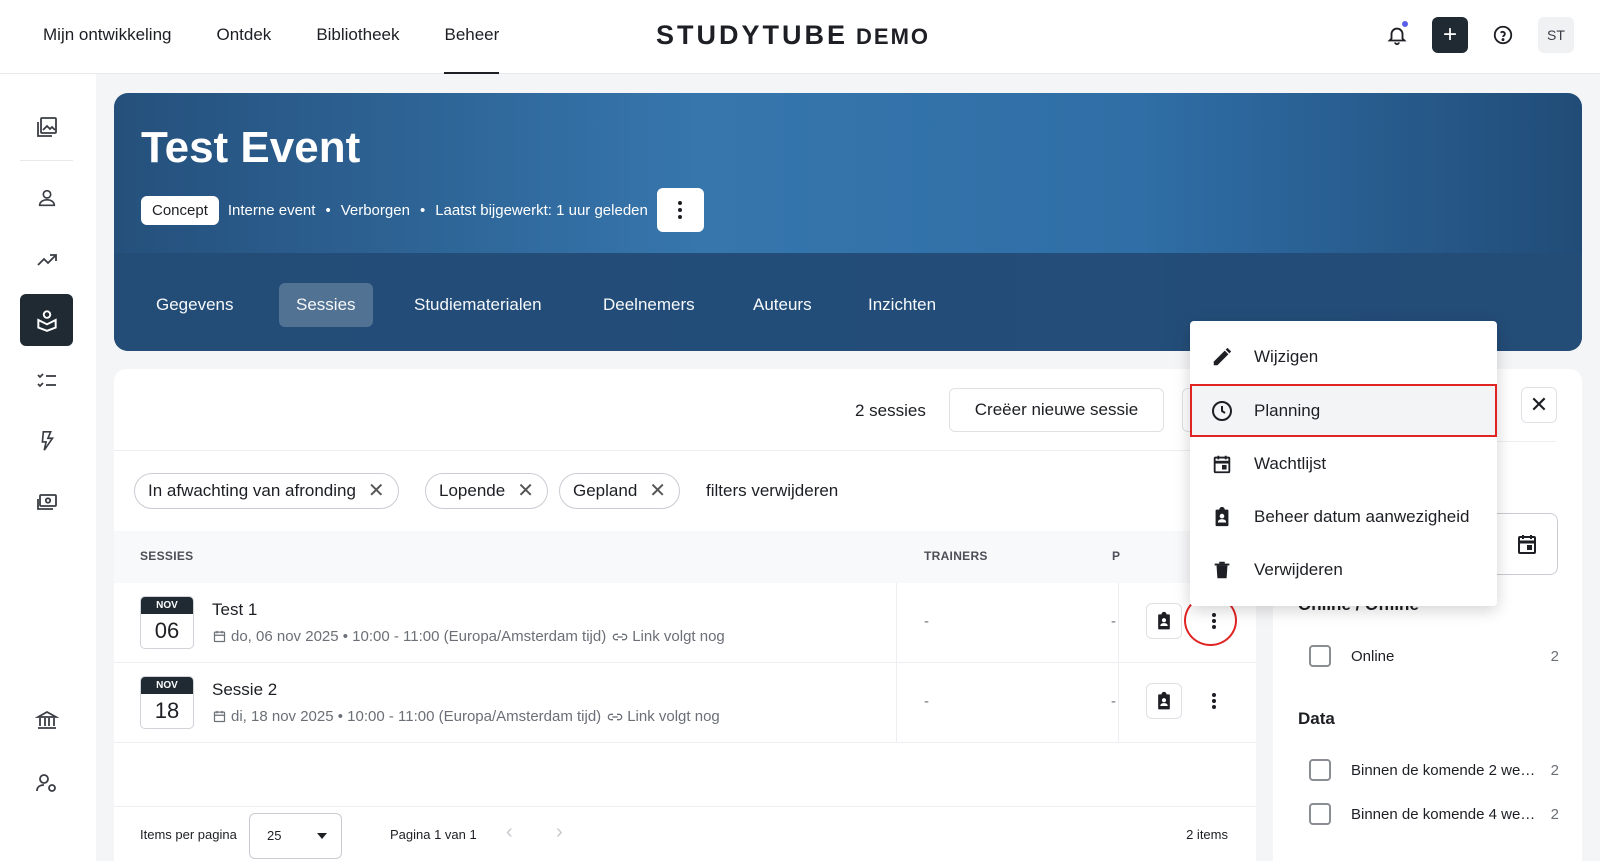  I want to click on clear-filters-link: filters verwijderen, so click(772, 491).